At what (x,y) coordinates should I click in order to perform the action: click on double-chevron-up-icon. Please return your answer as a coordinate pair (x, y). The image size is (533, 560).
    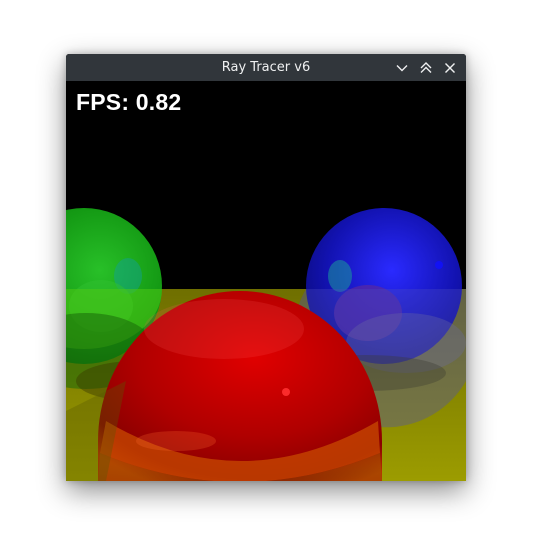
    Looking at the image, I should click on (426, 67).